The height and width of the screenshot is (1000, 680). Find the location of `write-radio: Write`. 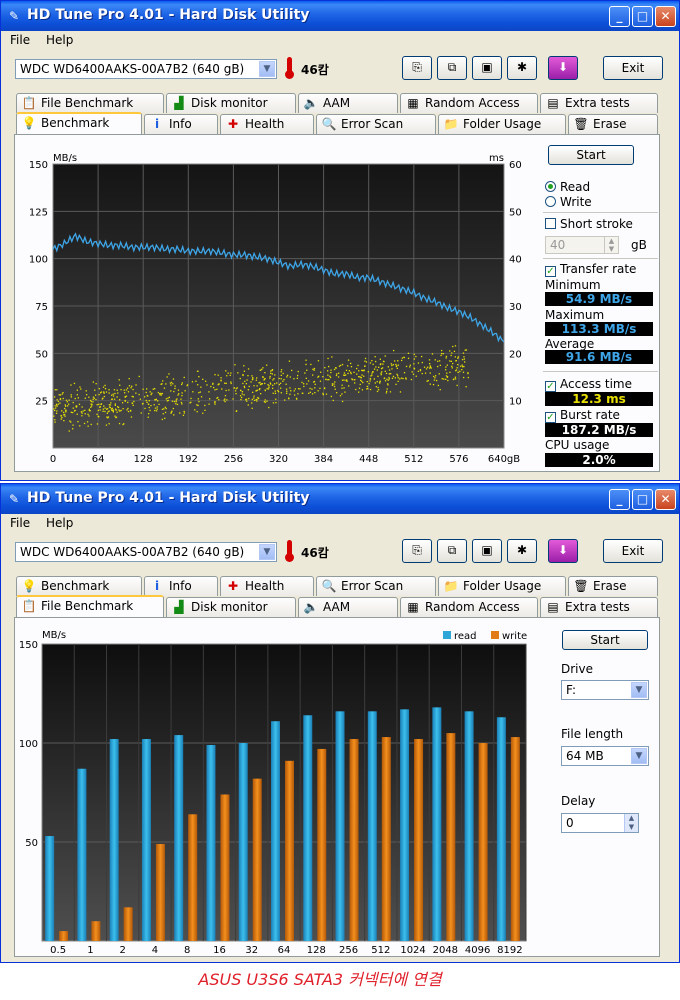

write-radio: Write is located at coordinates (568, 202).